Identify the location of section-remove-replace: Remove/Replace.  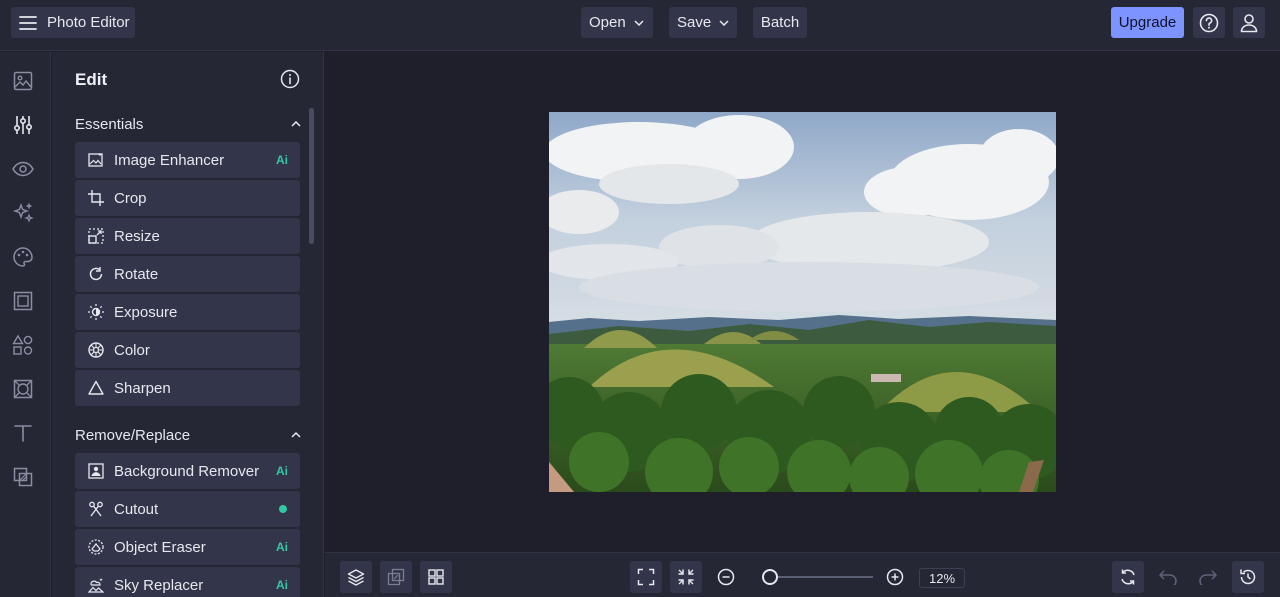
(188, 435).